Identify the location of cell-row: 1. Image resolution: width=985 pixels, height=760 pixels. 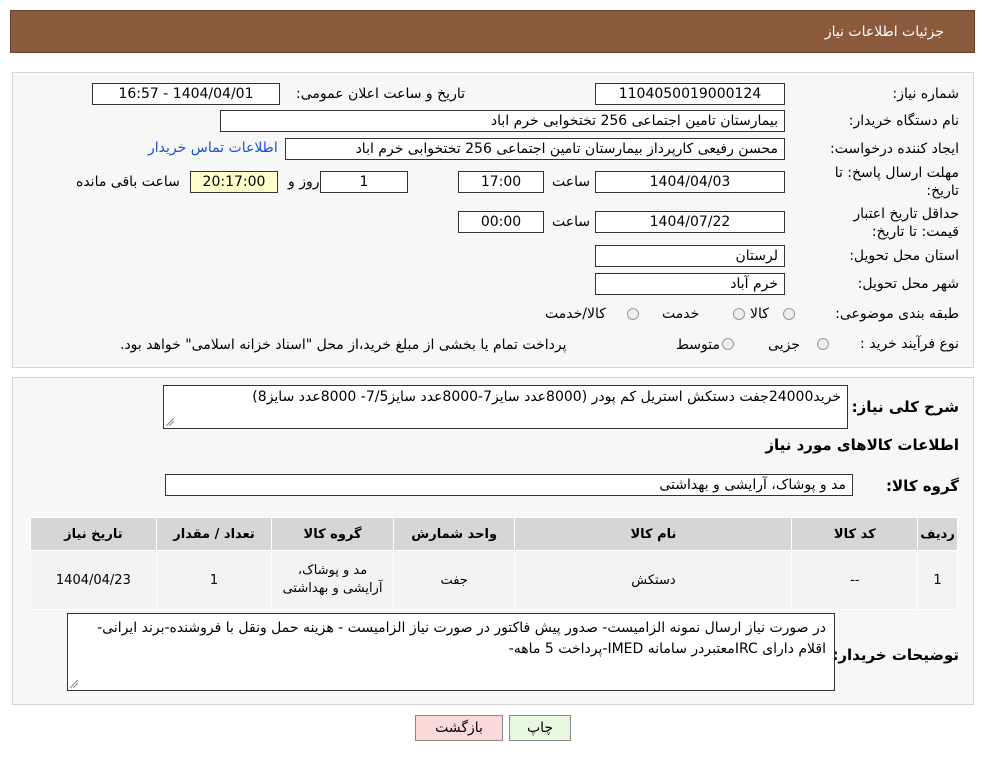
(937, 580).